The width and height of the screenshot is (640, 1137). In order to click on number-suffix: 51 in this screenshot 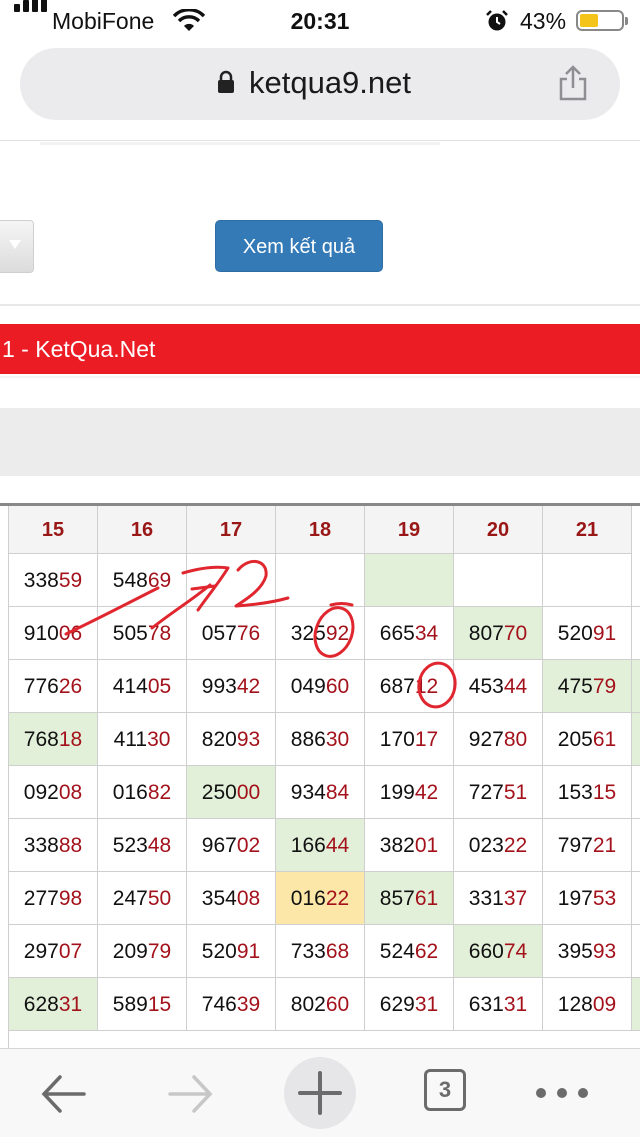, I will do `click(515, 792)`.